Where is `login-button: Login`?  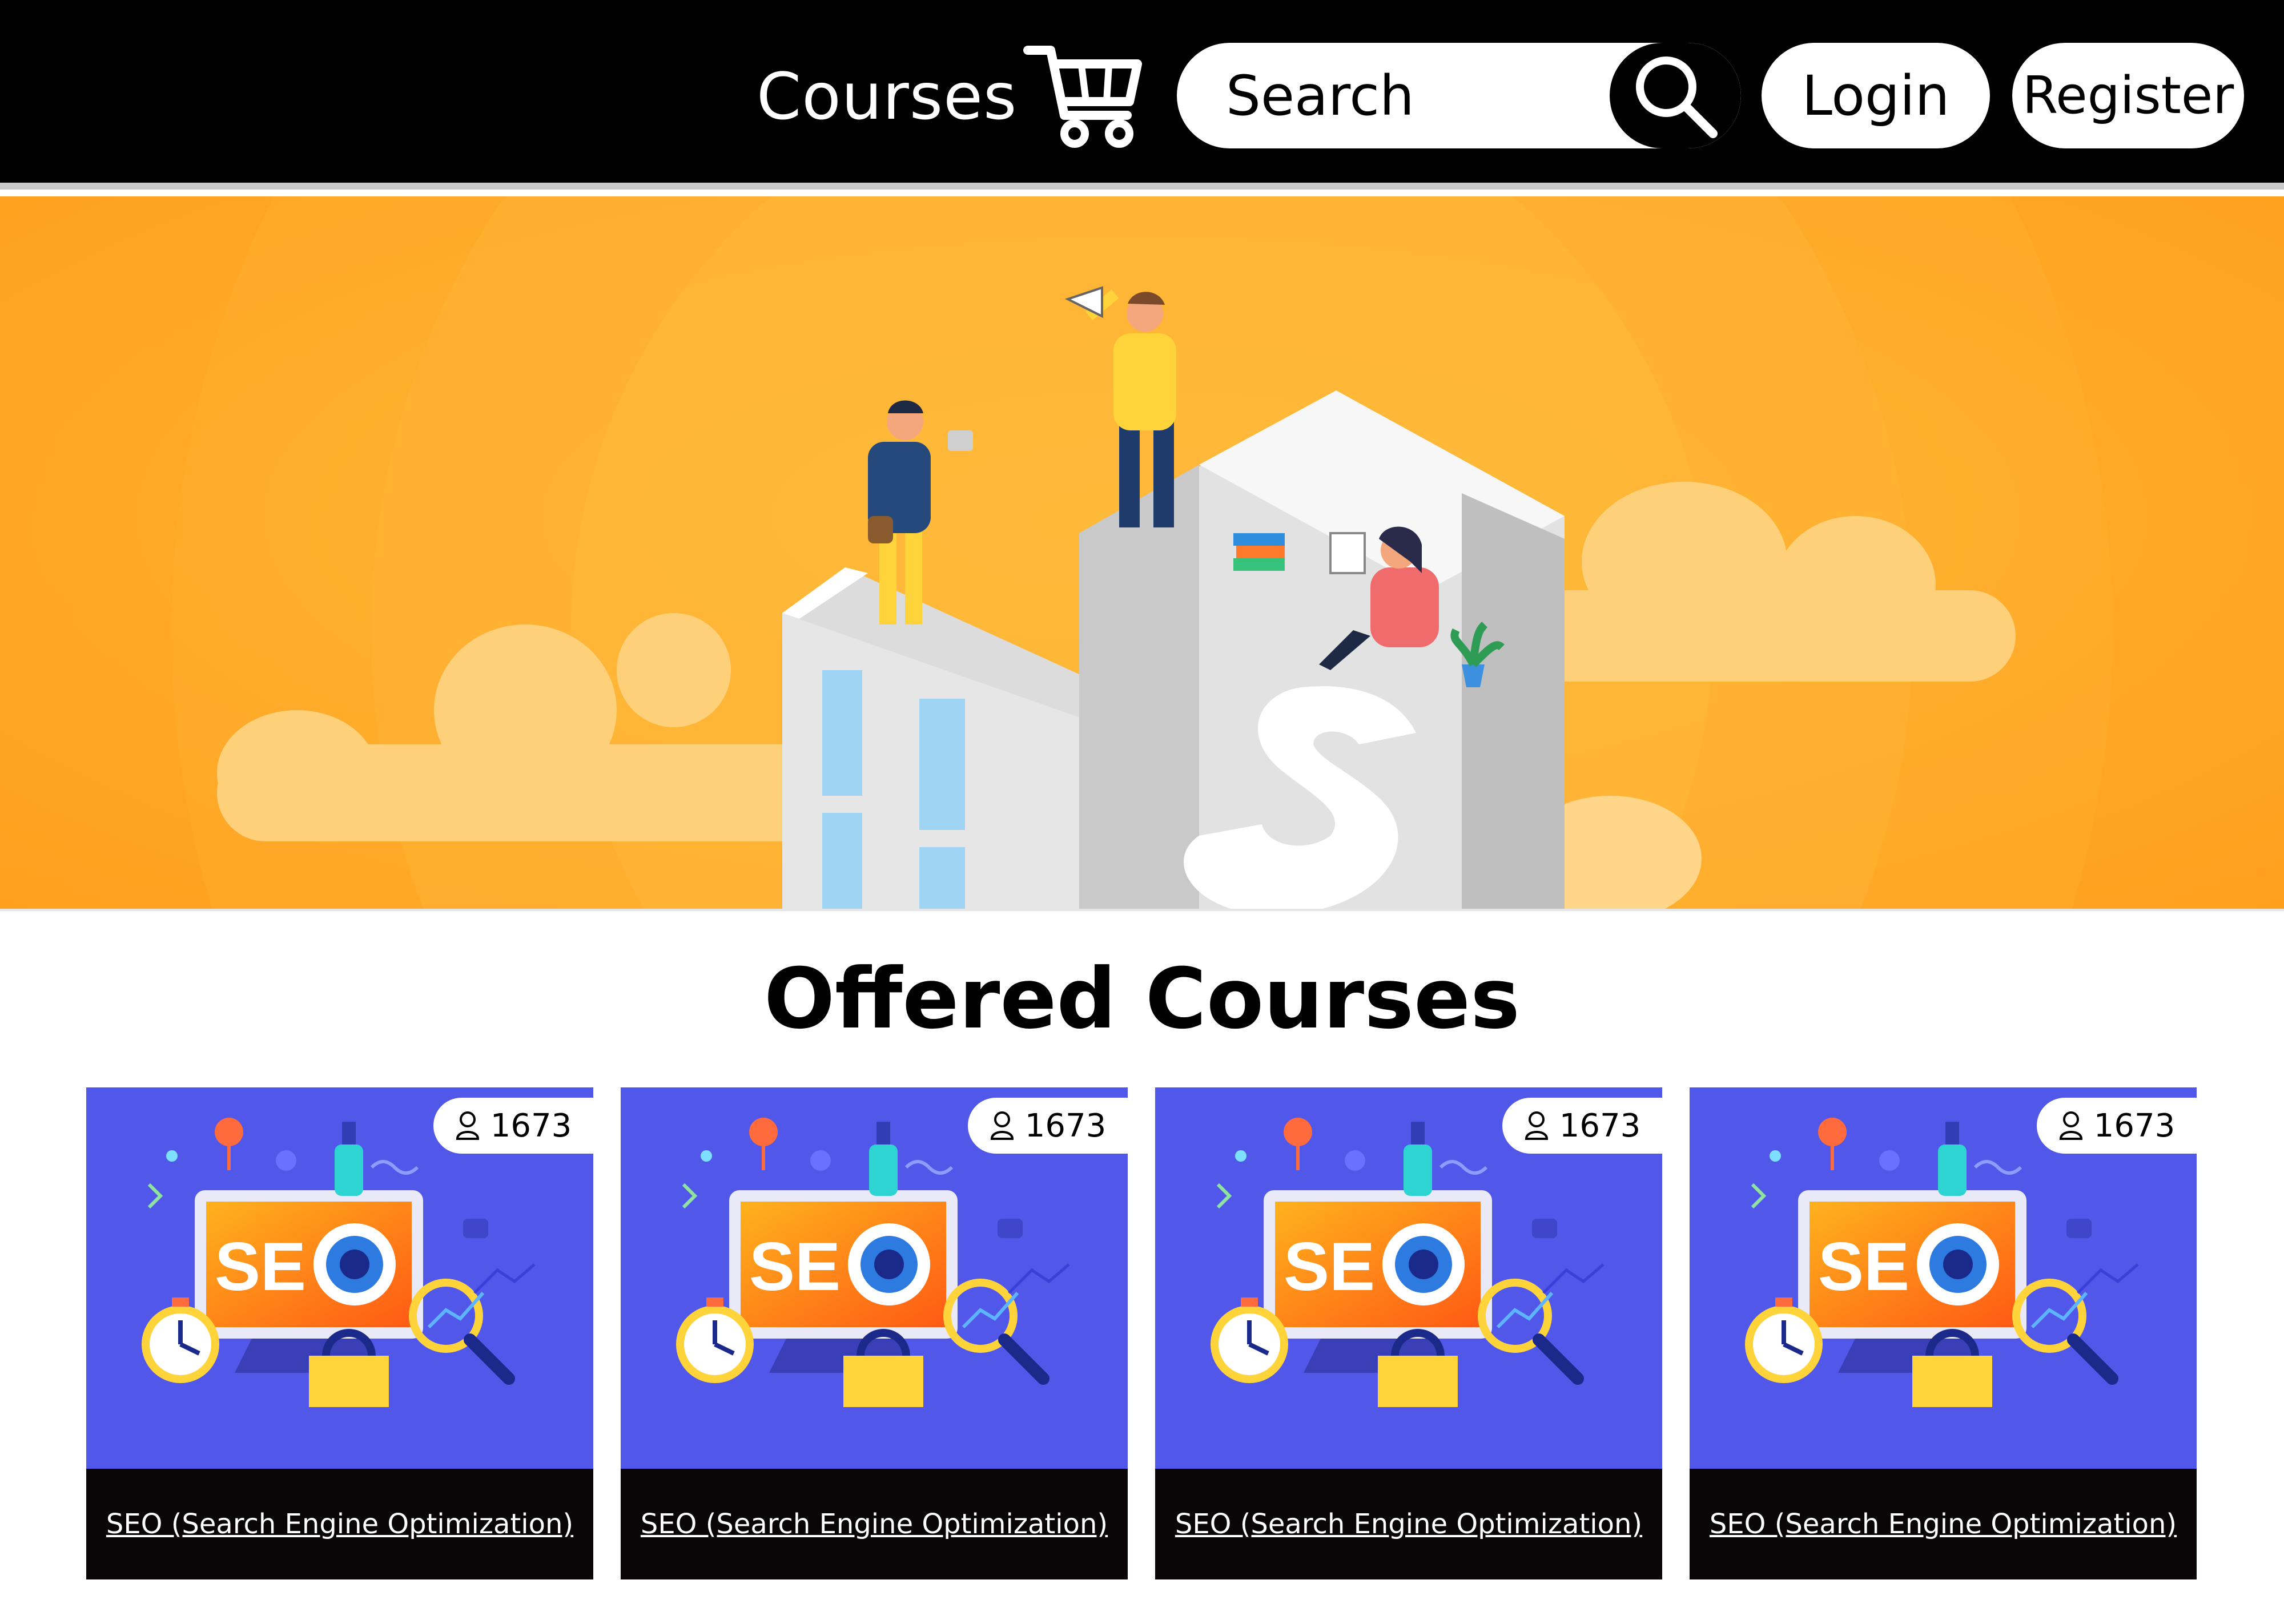 login-button: Login is located at coordinates (1876, 96).